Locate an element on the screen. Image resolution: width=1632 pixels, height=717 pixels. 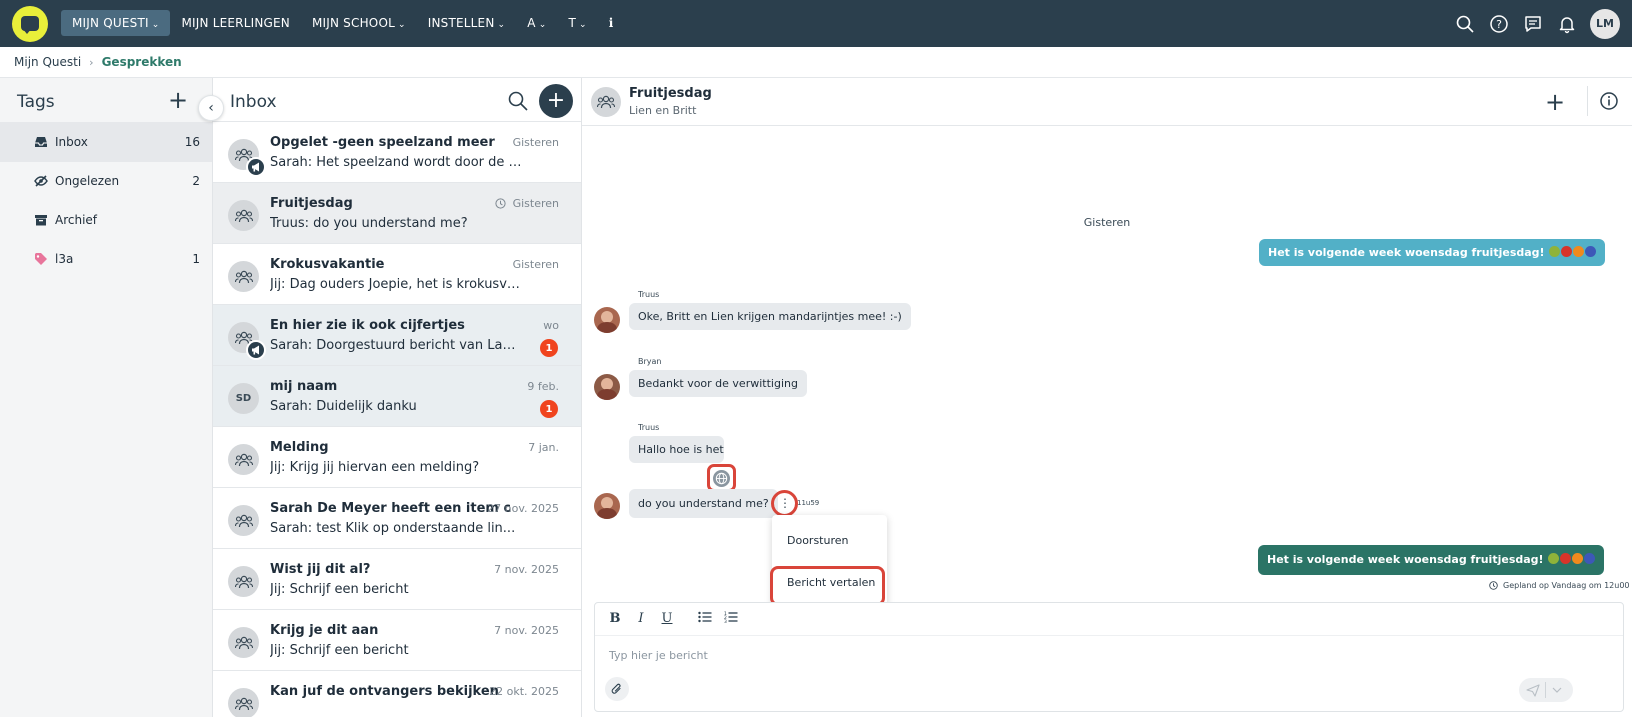
collapse-sidebar-button: ‹ is located at coordinates (211, 108).